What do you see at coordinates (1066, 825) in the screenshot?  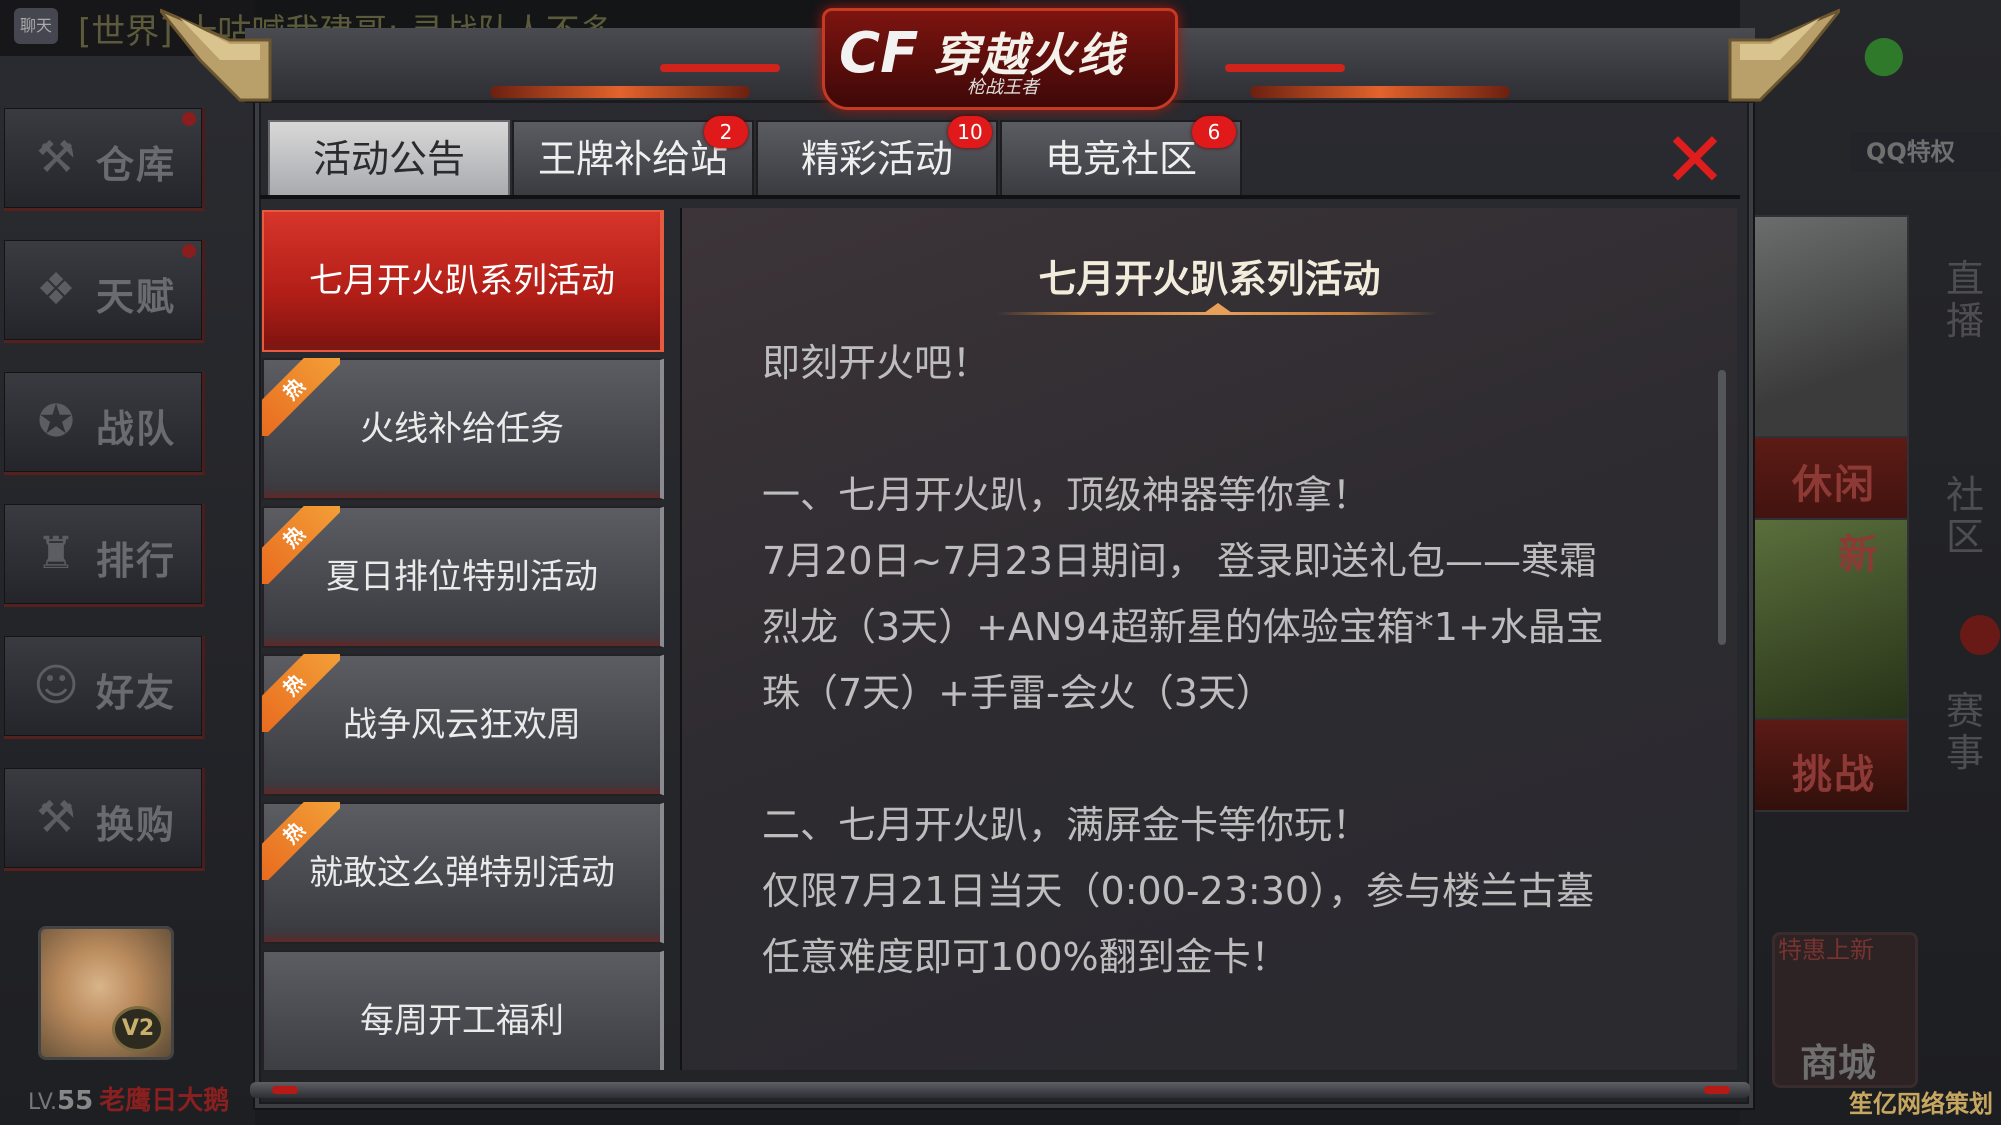 I see `content-line: 二、七月开火趴，满屏金卡等你玩！` at bounding box center [1066, 825].